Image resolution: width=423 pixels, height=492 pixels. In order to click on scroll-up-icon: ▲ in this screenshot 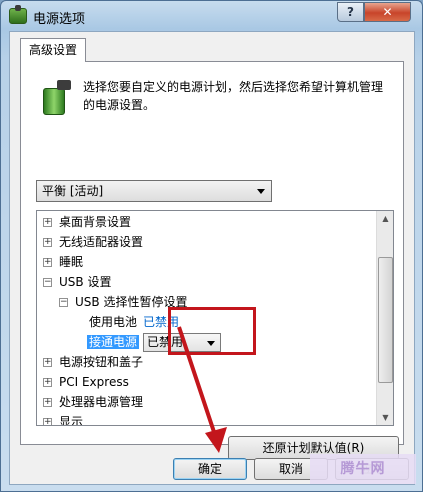, I will do `click(385, 218)`.